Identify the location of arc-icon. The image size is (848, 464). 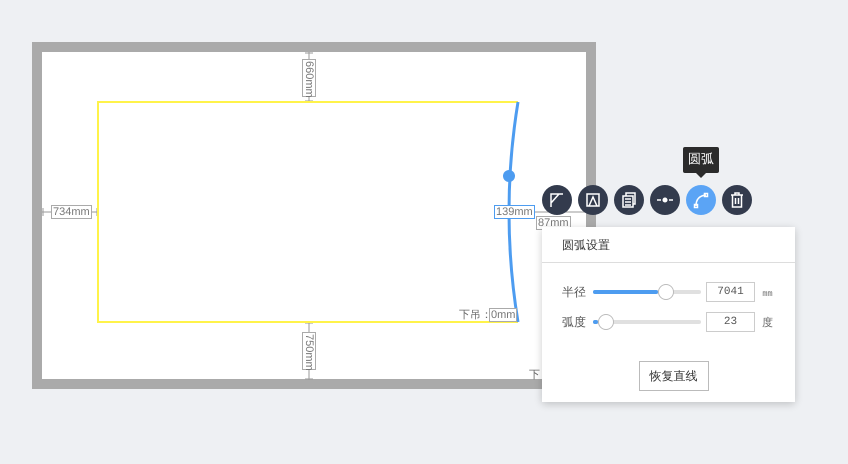
(701, 200).